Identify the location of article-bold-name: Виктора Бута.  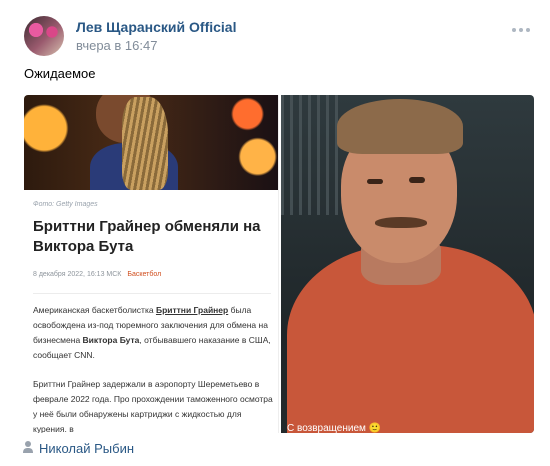
(111, 340).